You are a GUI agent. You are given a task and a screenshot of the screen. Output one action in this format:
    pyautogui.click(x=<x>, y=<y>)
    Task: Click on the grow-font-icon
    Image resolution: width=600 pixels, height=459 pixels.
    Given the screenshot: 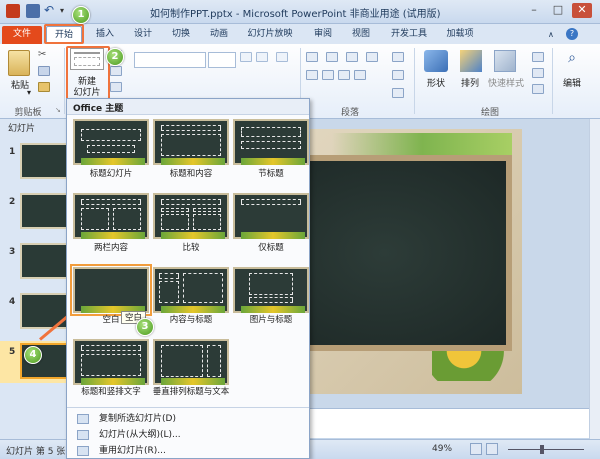 What is the action you would take?
    pyautogui.click(x=246, y=57)
    